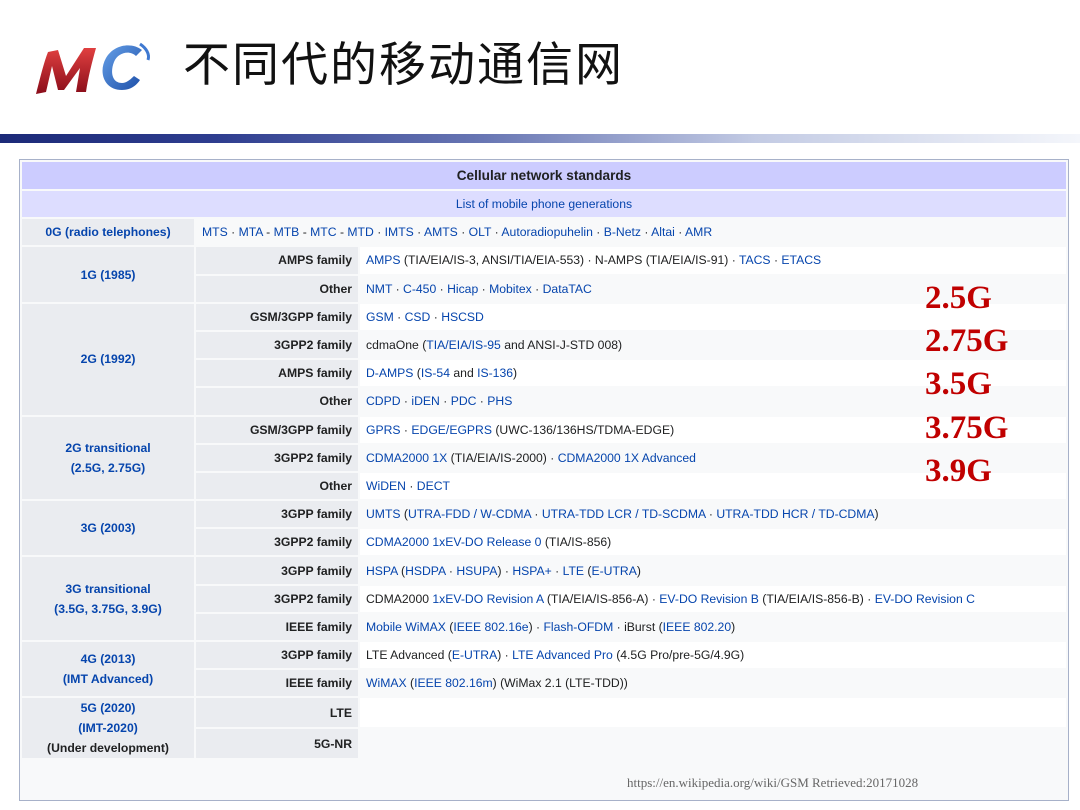 This screenshot has width=1080, height=810. Describe the element at coordinates (544, 204) in the screenshot. I see `table-subtitle-link: List of mobile phone generations` at that location.